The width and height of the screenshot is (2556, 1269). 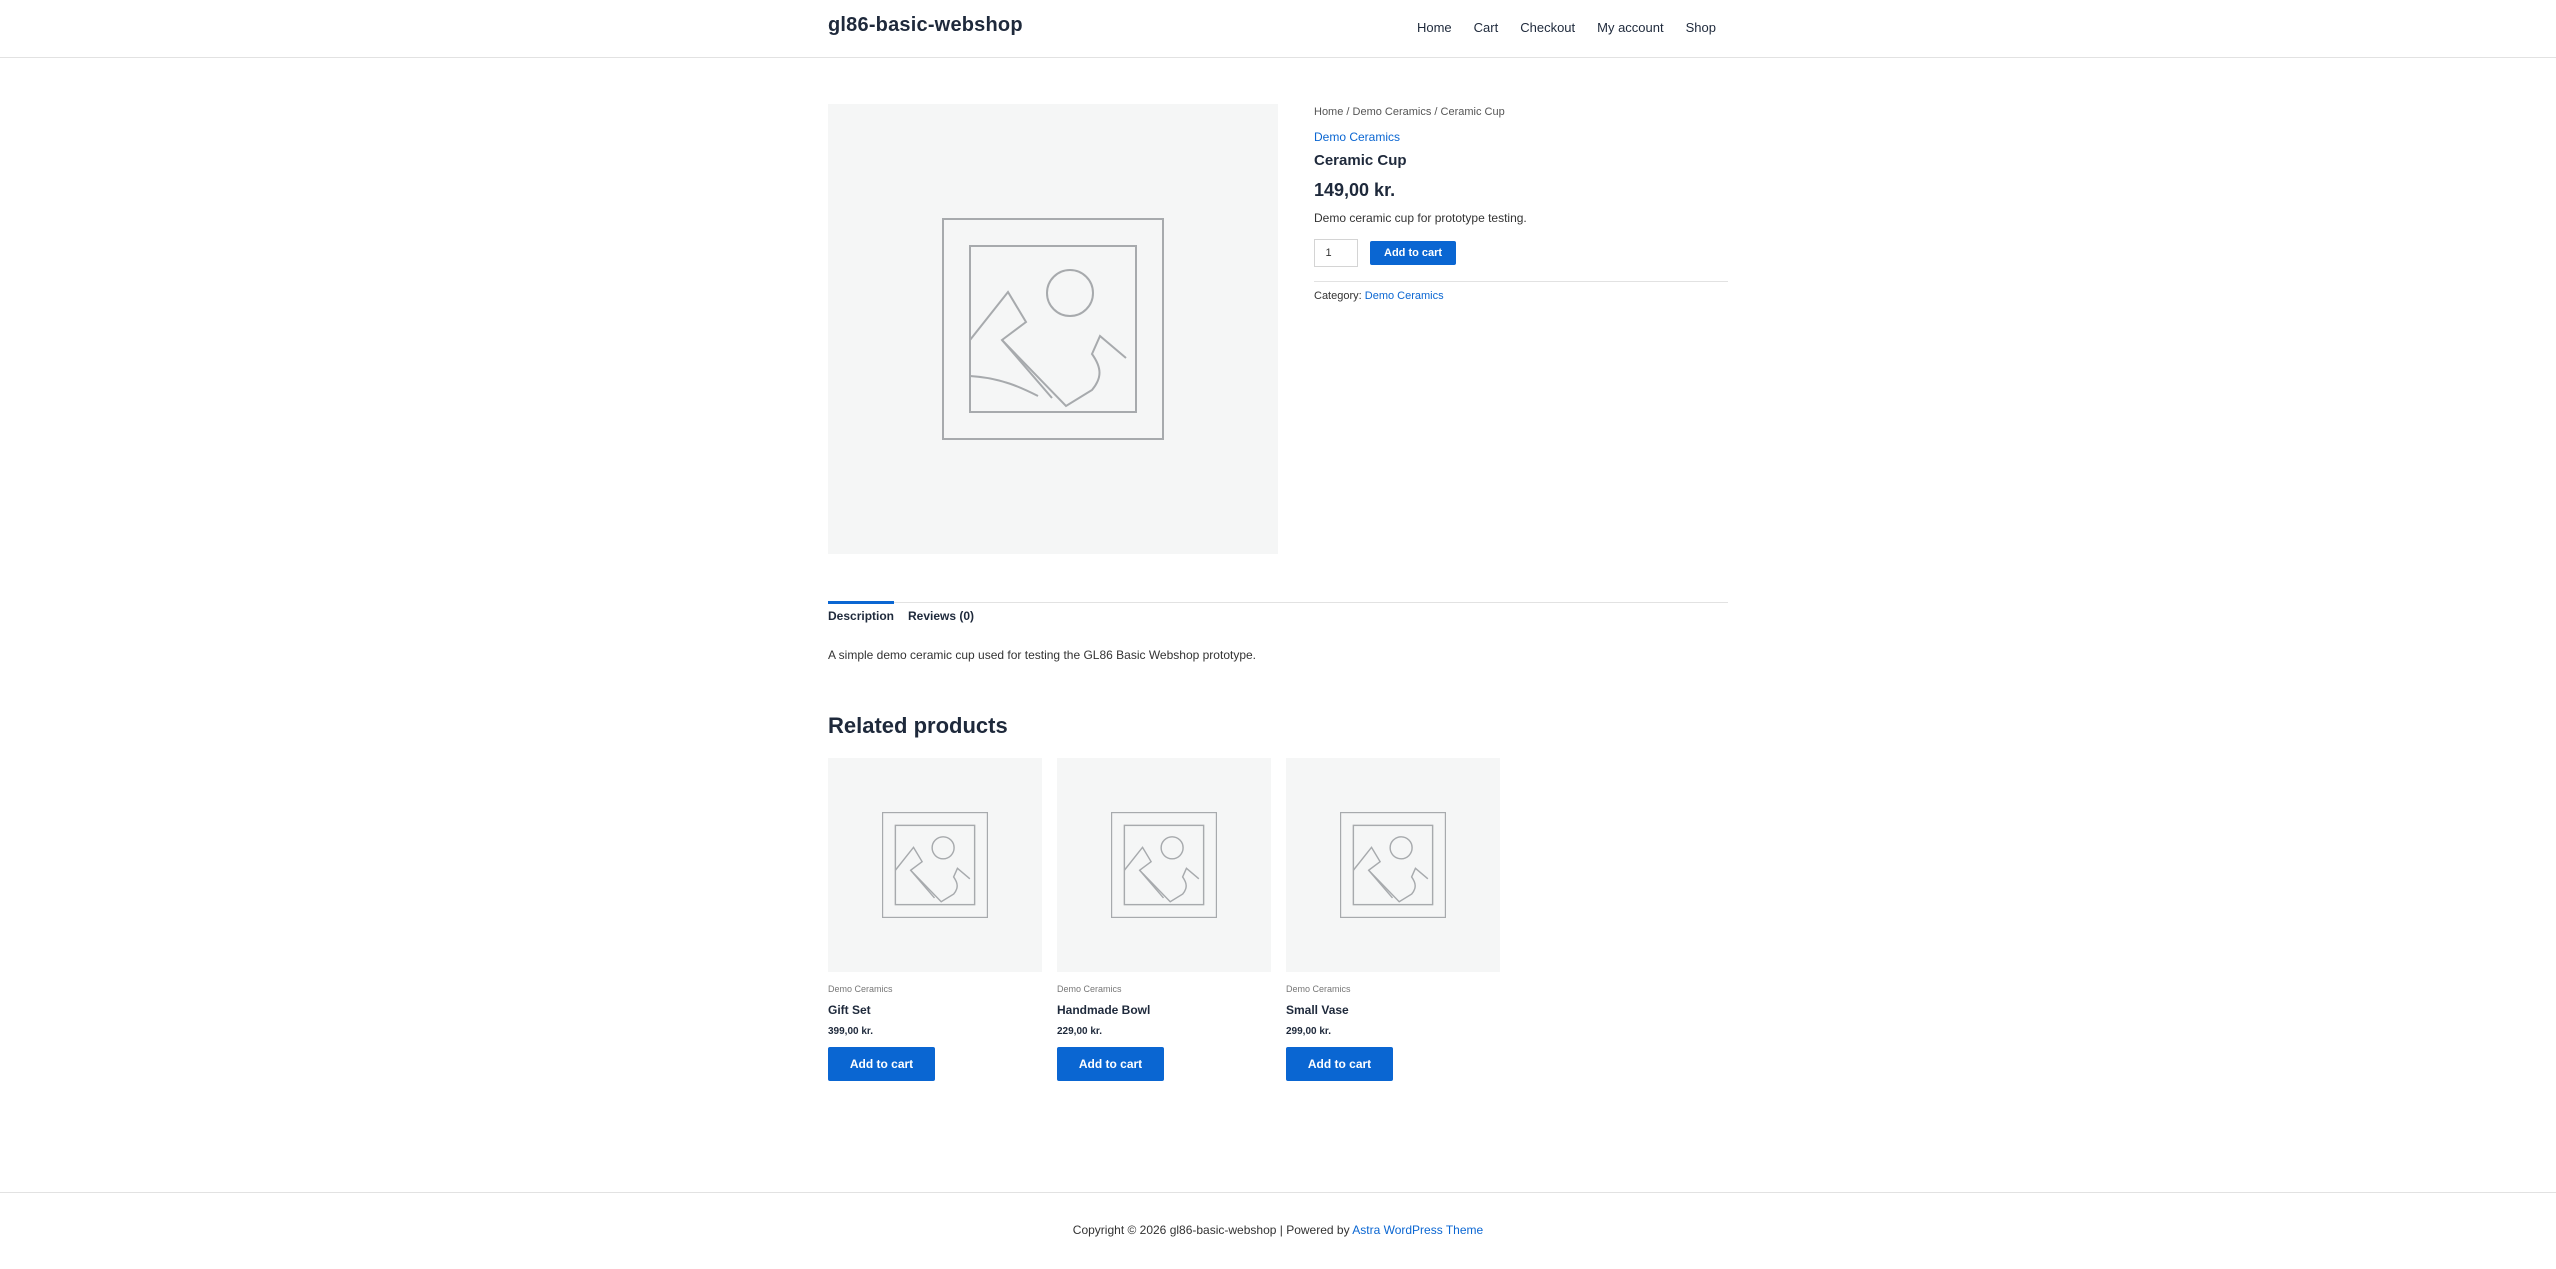 What do you see at coordinates (1521, 112) in the screenshot?
I see `breadcrumb: Home / Demo Ceramics / Ceramic Cup` at bounding box center [1521, 112].